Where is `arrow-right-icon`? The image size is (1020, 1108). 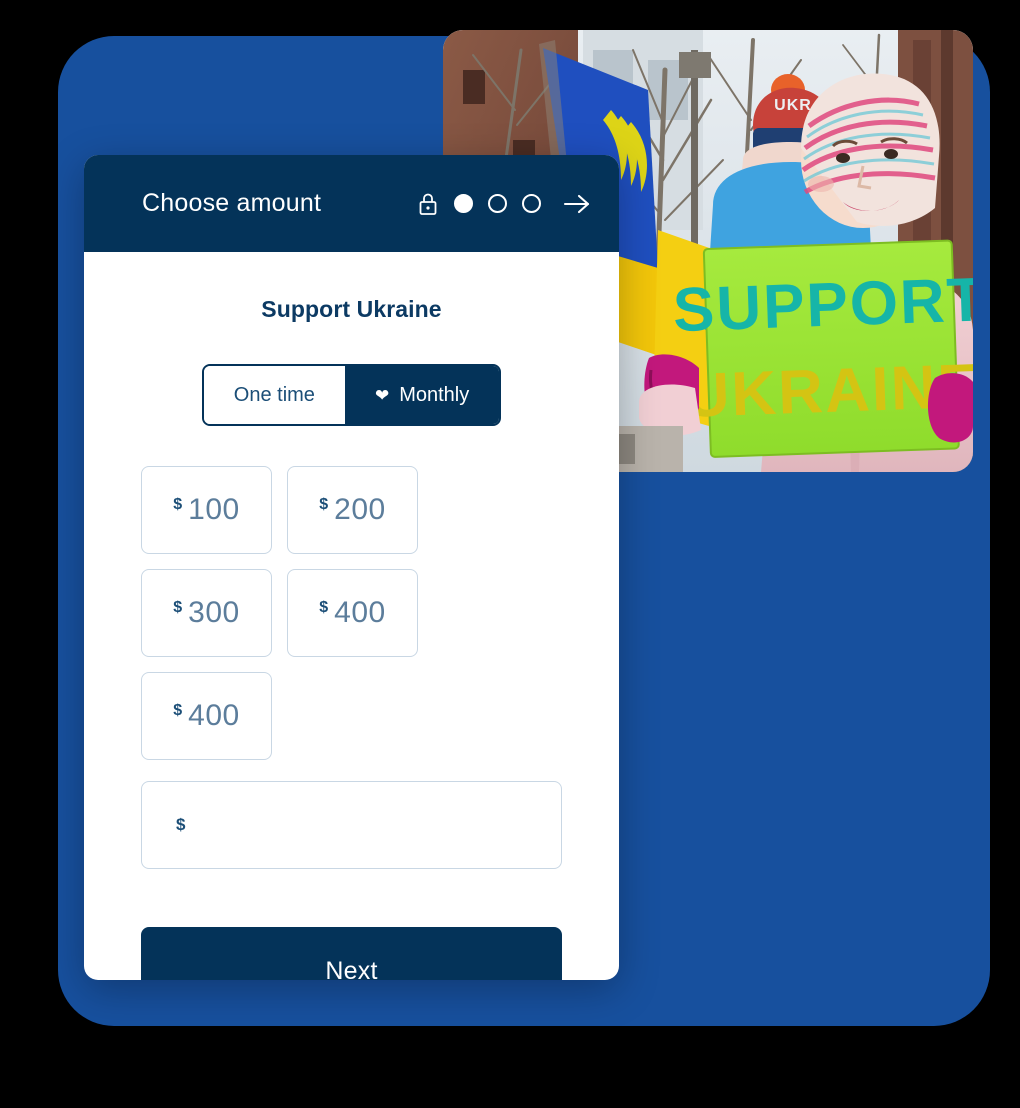
arrow-right-icon is located at coordinates (574, 204).